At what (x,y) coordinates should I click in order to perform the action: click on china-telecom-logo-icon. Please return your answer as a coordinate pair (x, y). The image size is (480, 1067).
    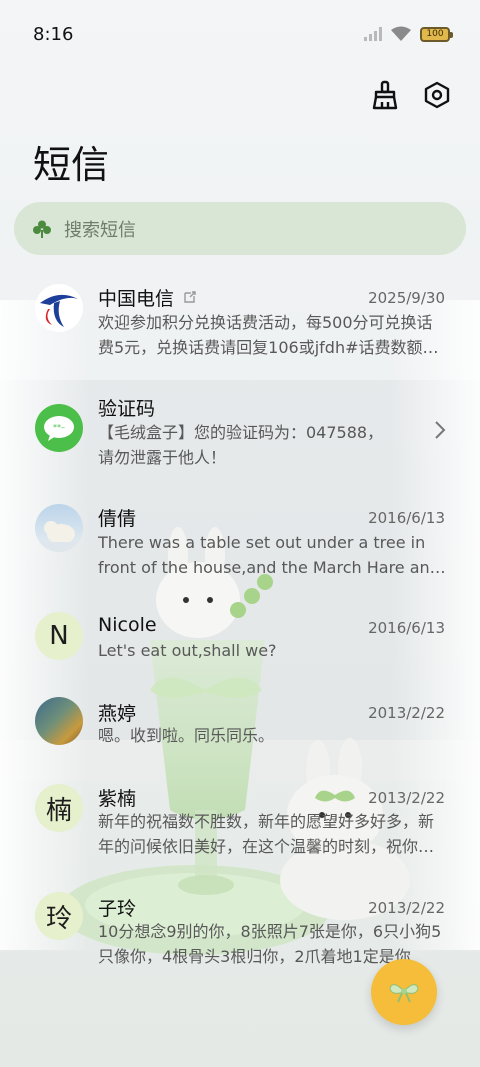
    Looking at the image, I should click on (59, 308).